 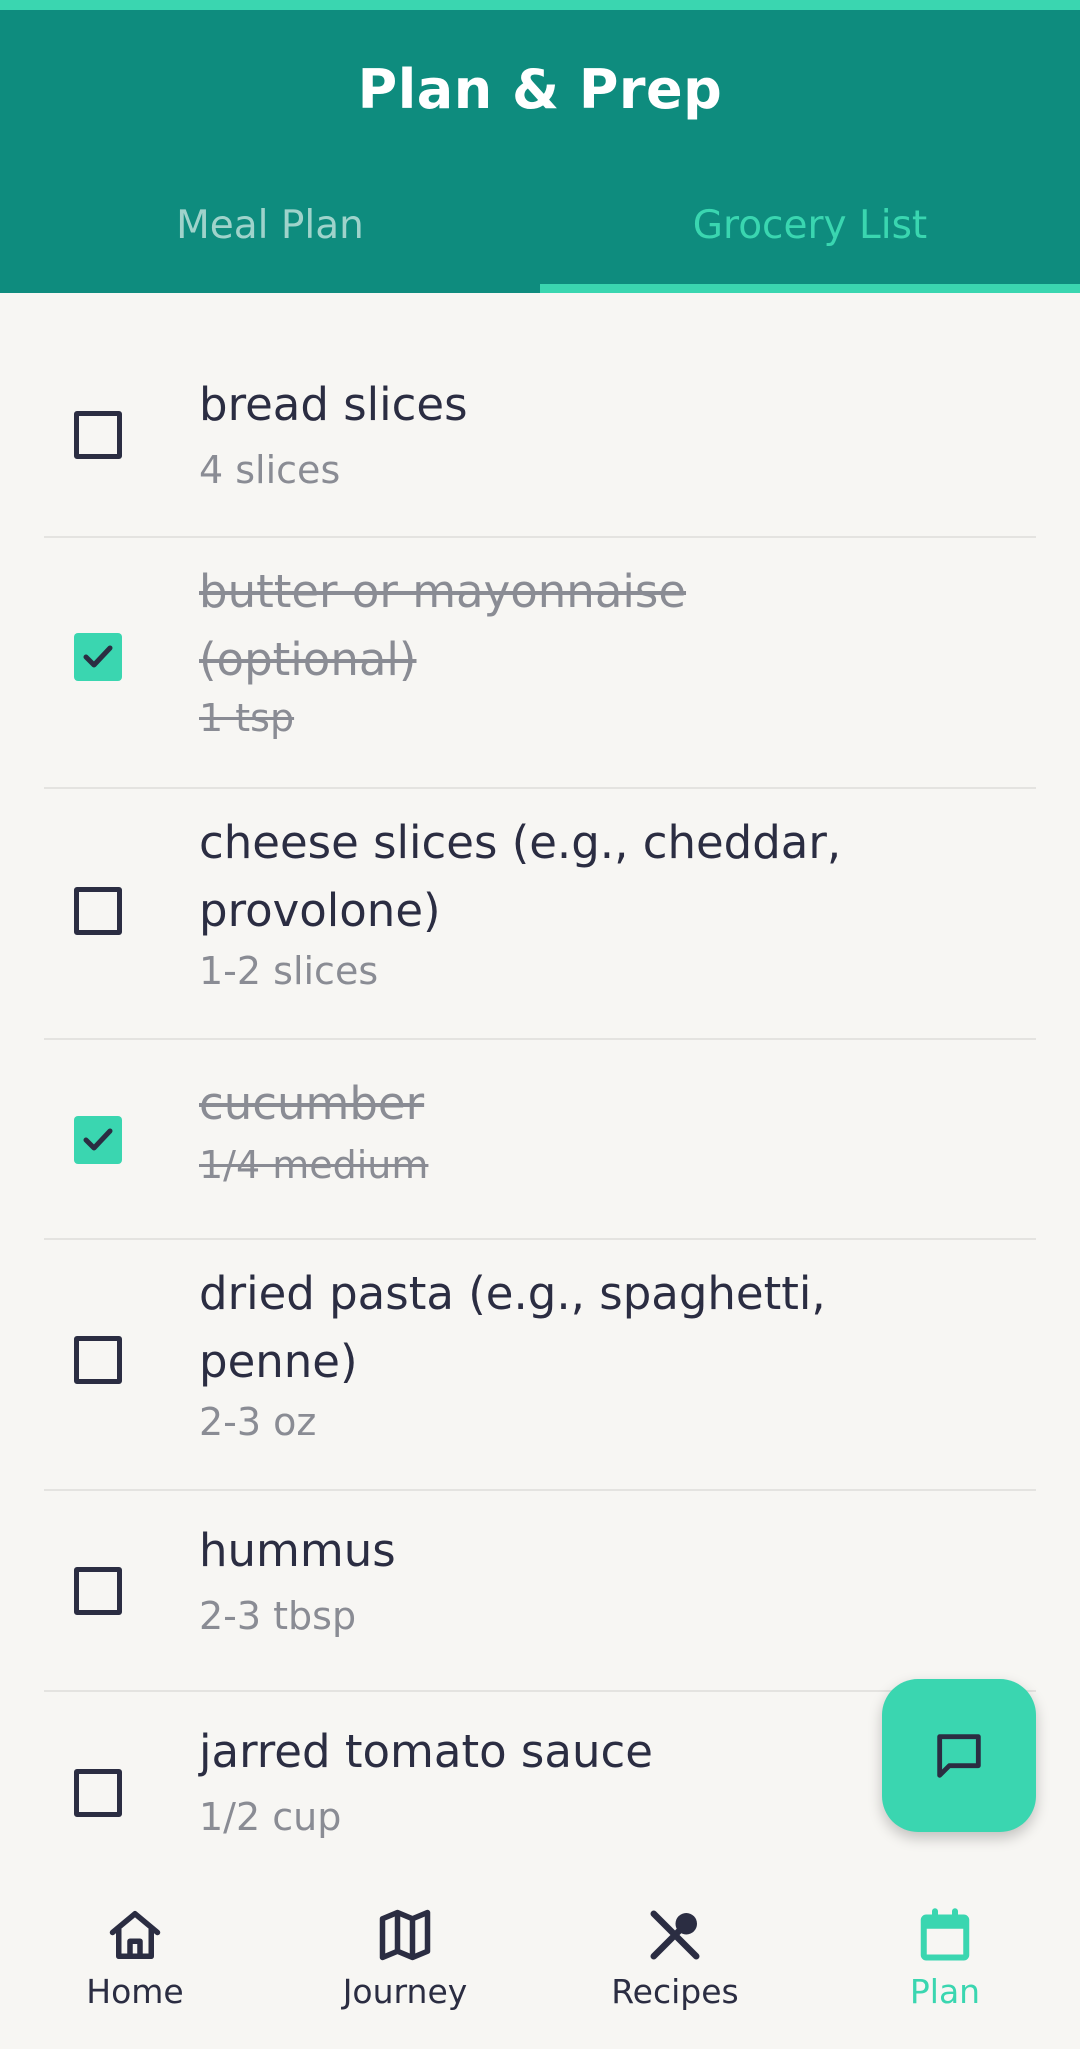 I want to click on item-name: cucumber, so click(x=312, y=1103).